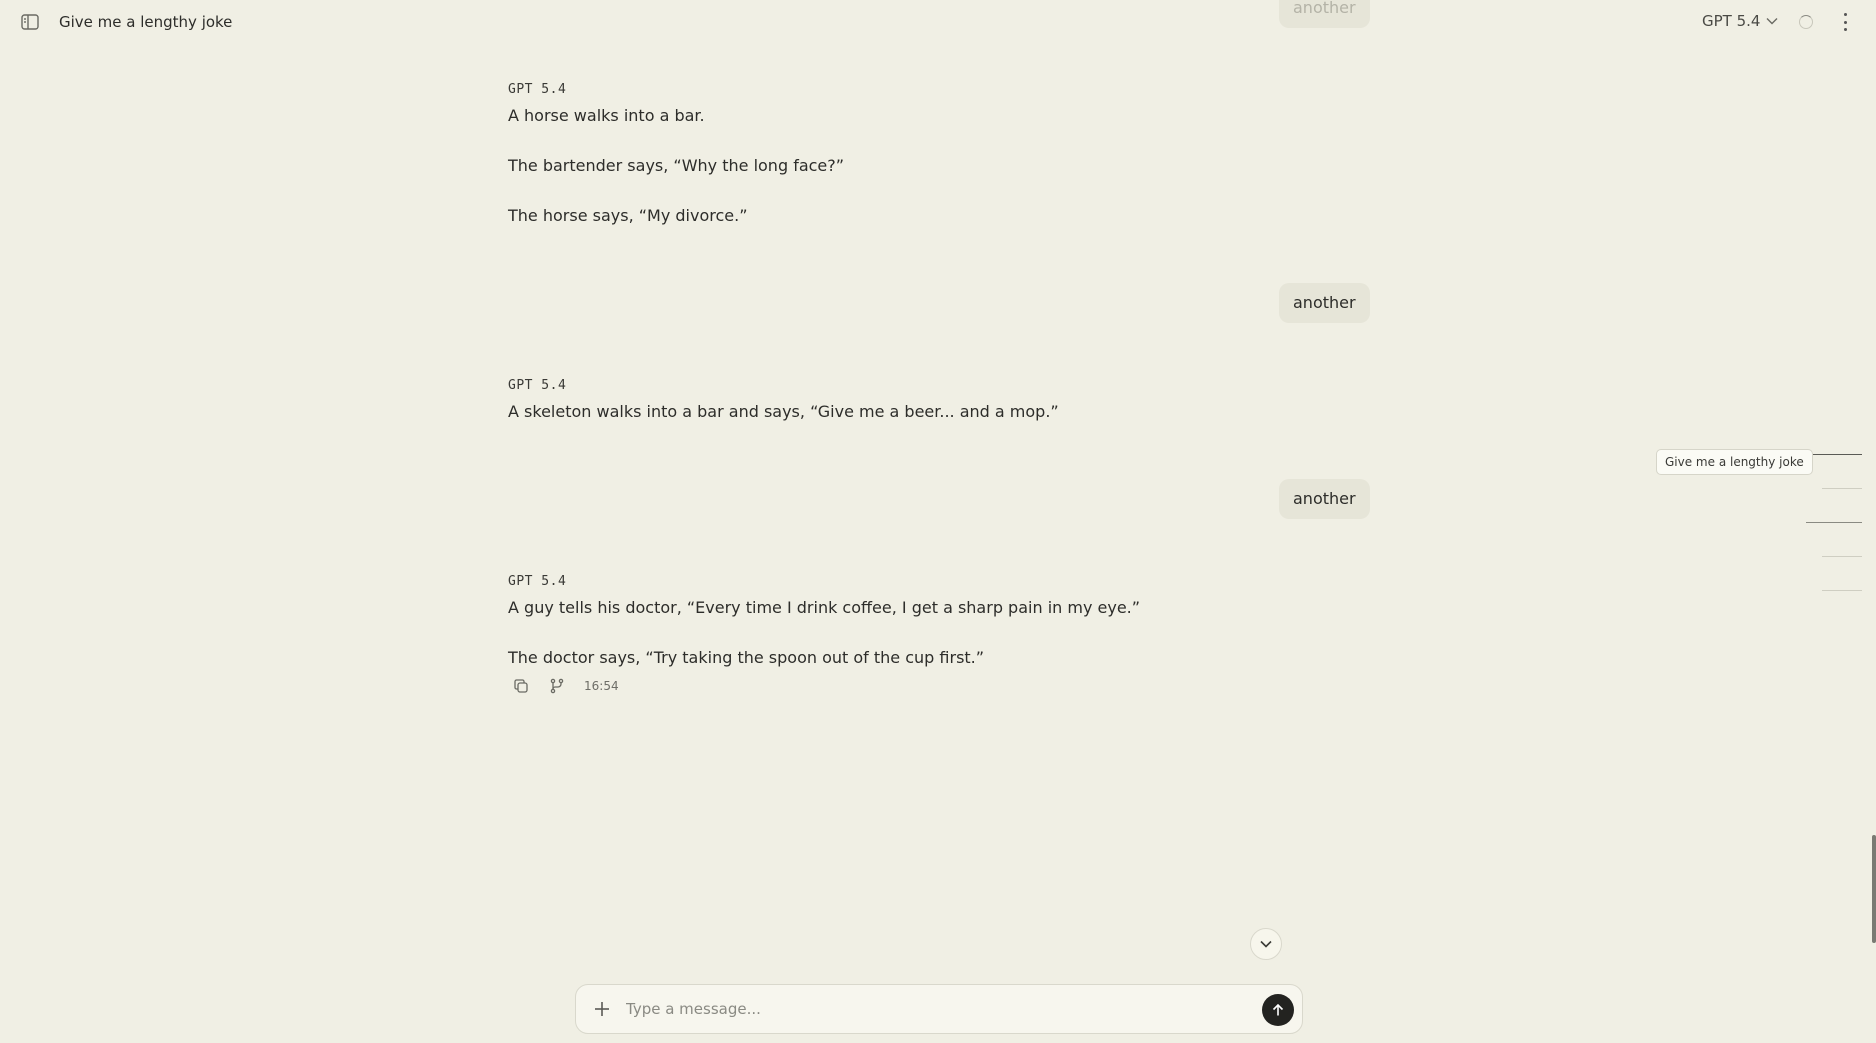 This screenshot has height=1043, width=1876. Describe the element at coordinates (1806, 22) in the screenshot. I see `spinner-icon` at that location.